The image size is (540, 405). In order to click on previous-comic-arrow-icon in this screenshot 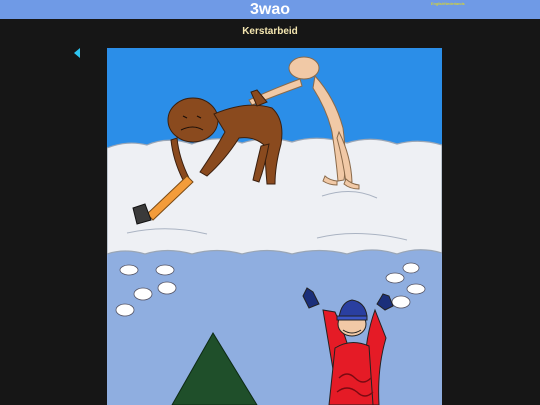, I will do `click(77, 53)`.